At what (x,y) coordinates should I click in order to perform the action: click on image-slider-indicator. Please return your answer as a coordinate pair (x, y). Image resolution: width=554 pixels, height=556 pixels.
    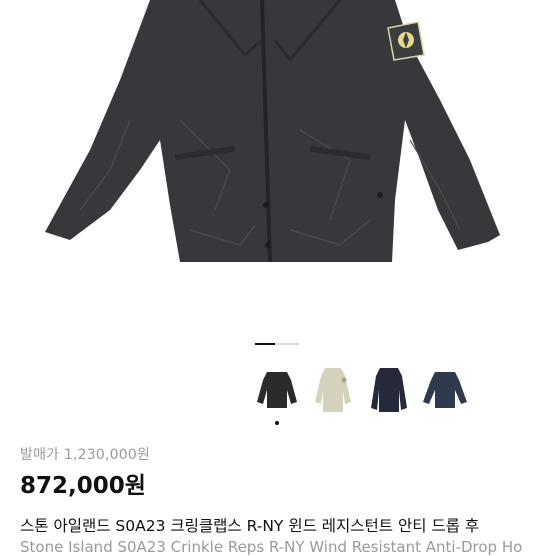
    Looking at the image, I should click on (277, 344).